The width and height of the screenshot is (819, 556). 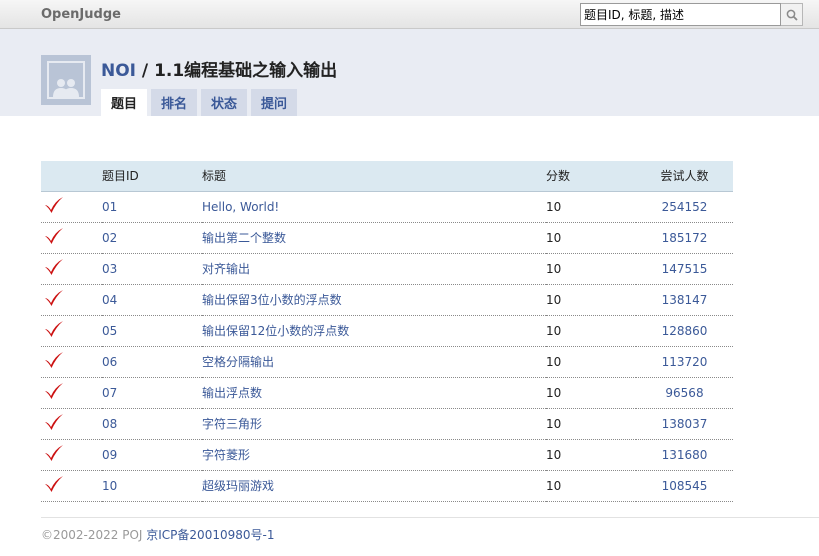 What do you see at coordinates (109, 238) in the screenshot?
I see `problem-id-link: 02` at bounding box center [109, 238].